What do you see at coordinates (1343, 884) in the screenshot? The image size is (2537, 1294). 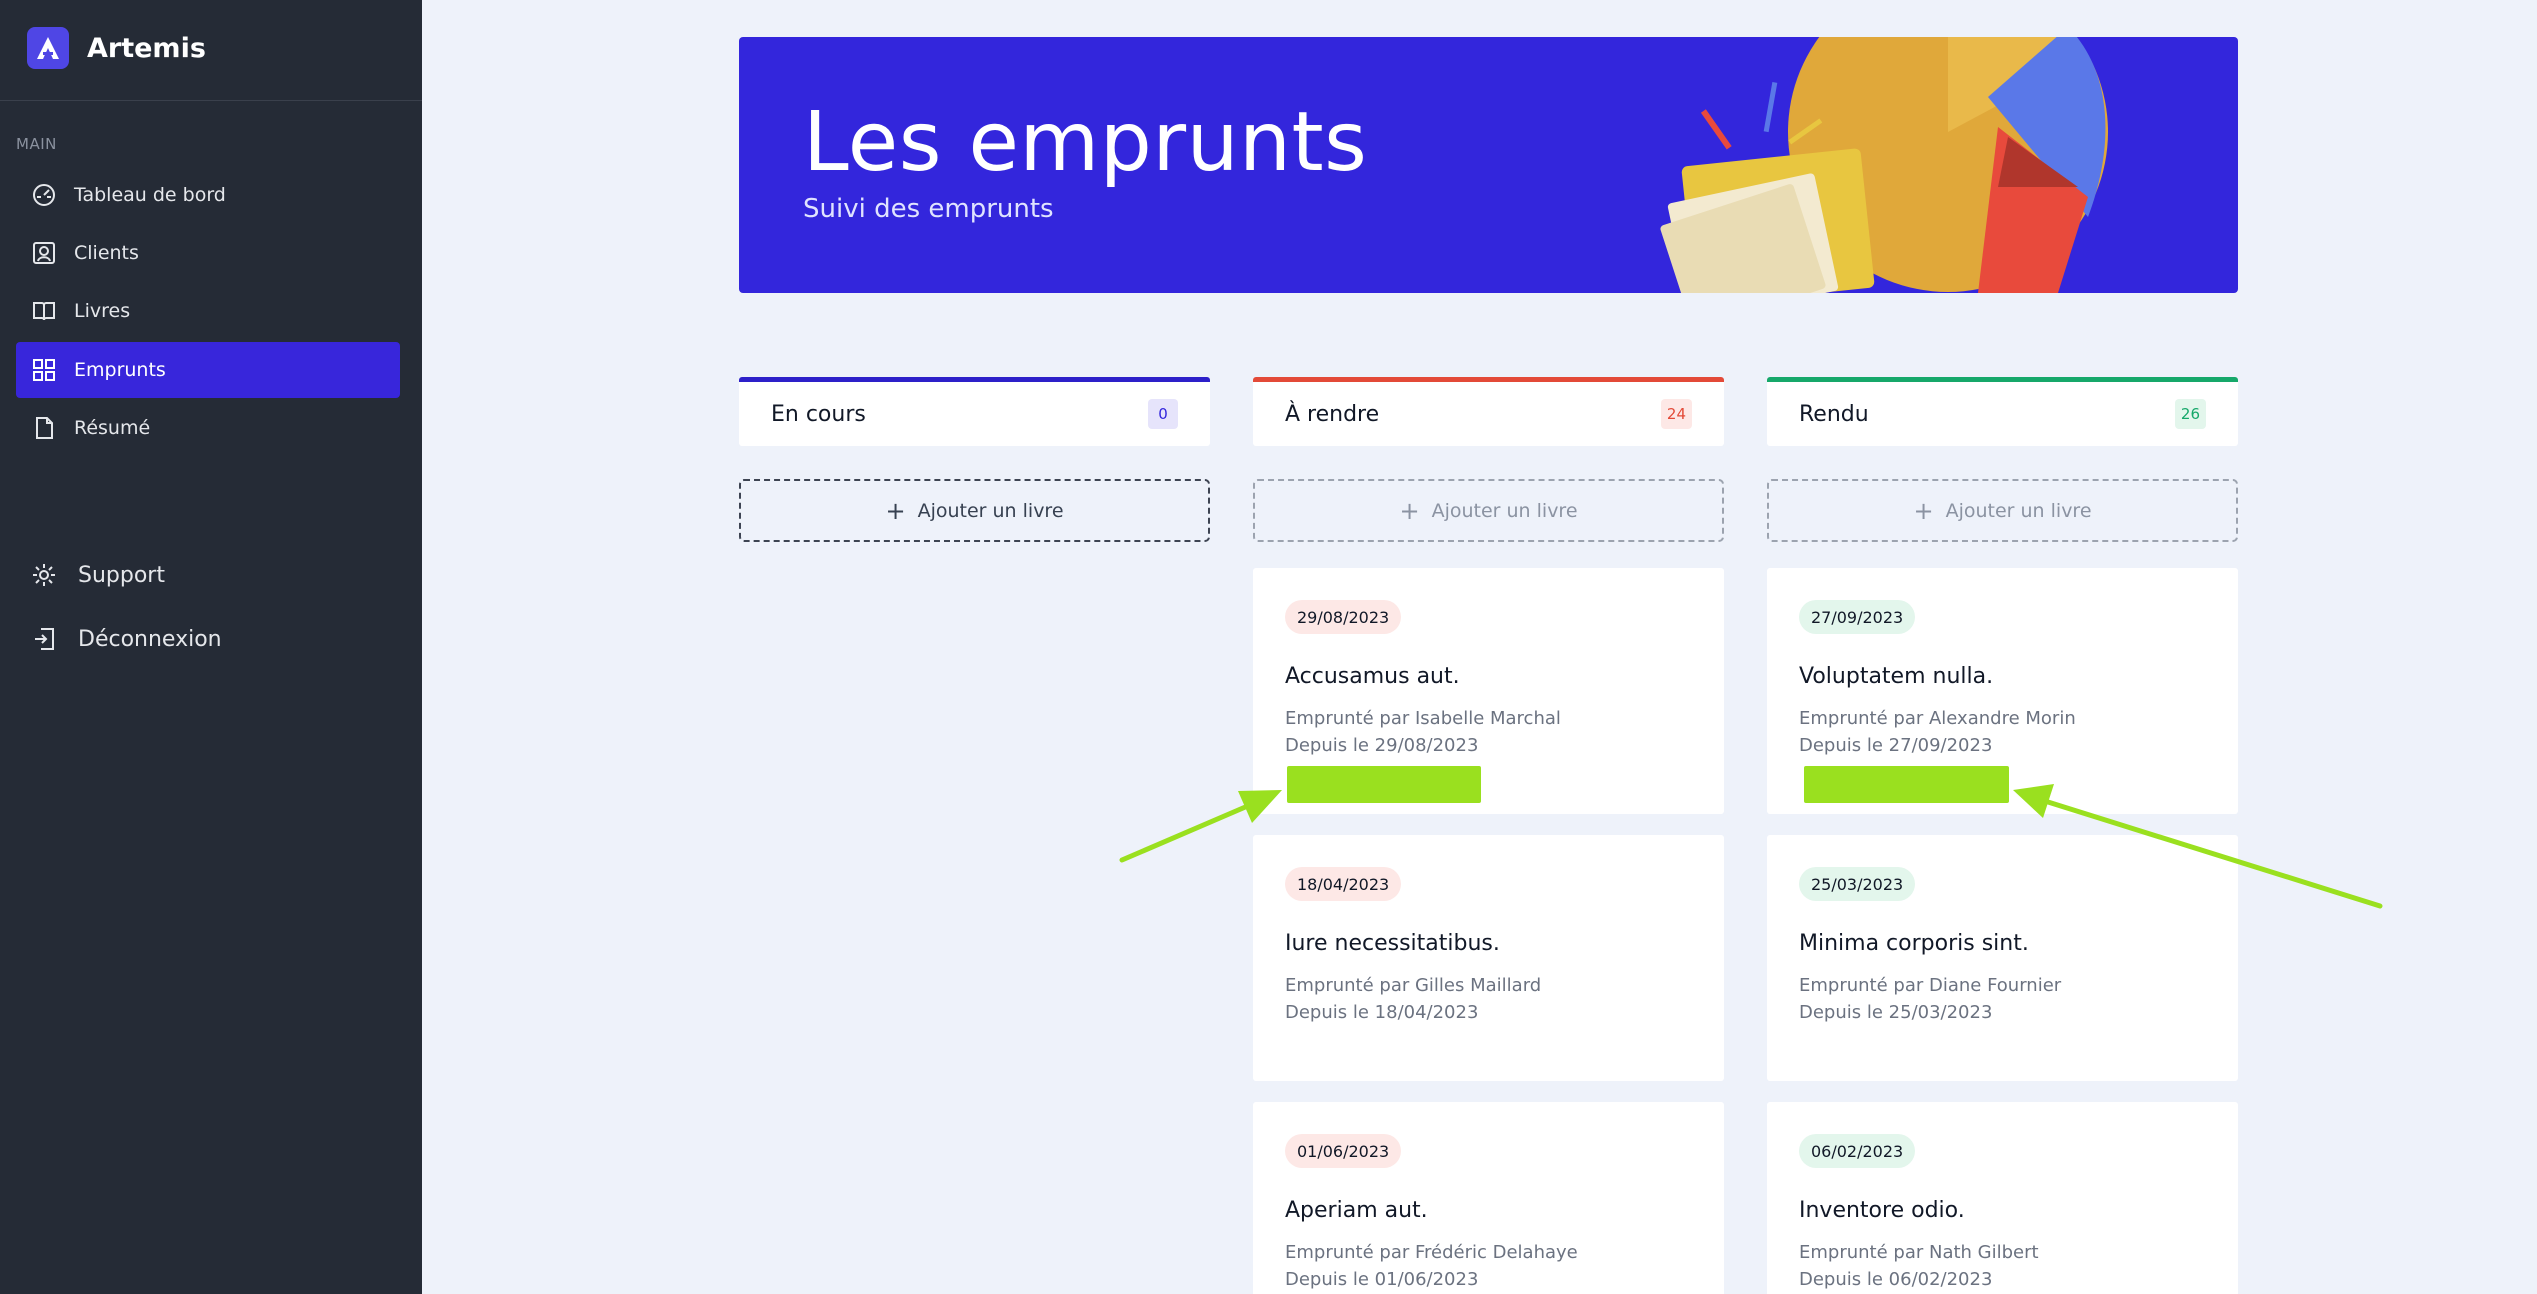 I see `date-badge: 18/04/2023` at bounding box center [1343, 884].